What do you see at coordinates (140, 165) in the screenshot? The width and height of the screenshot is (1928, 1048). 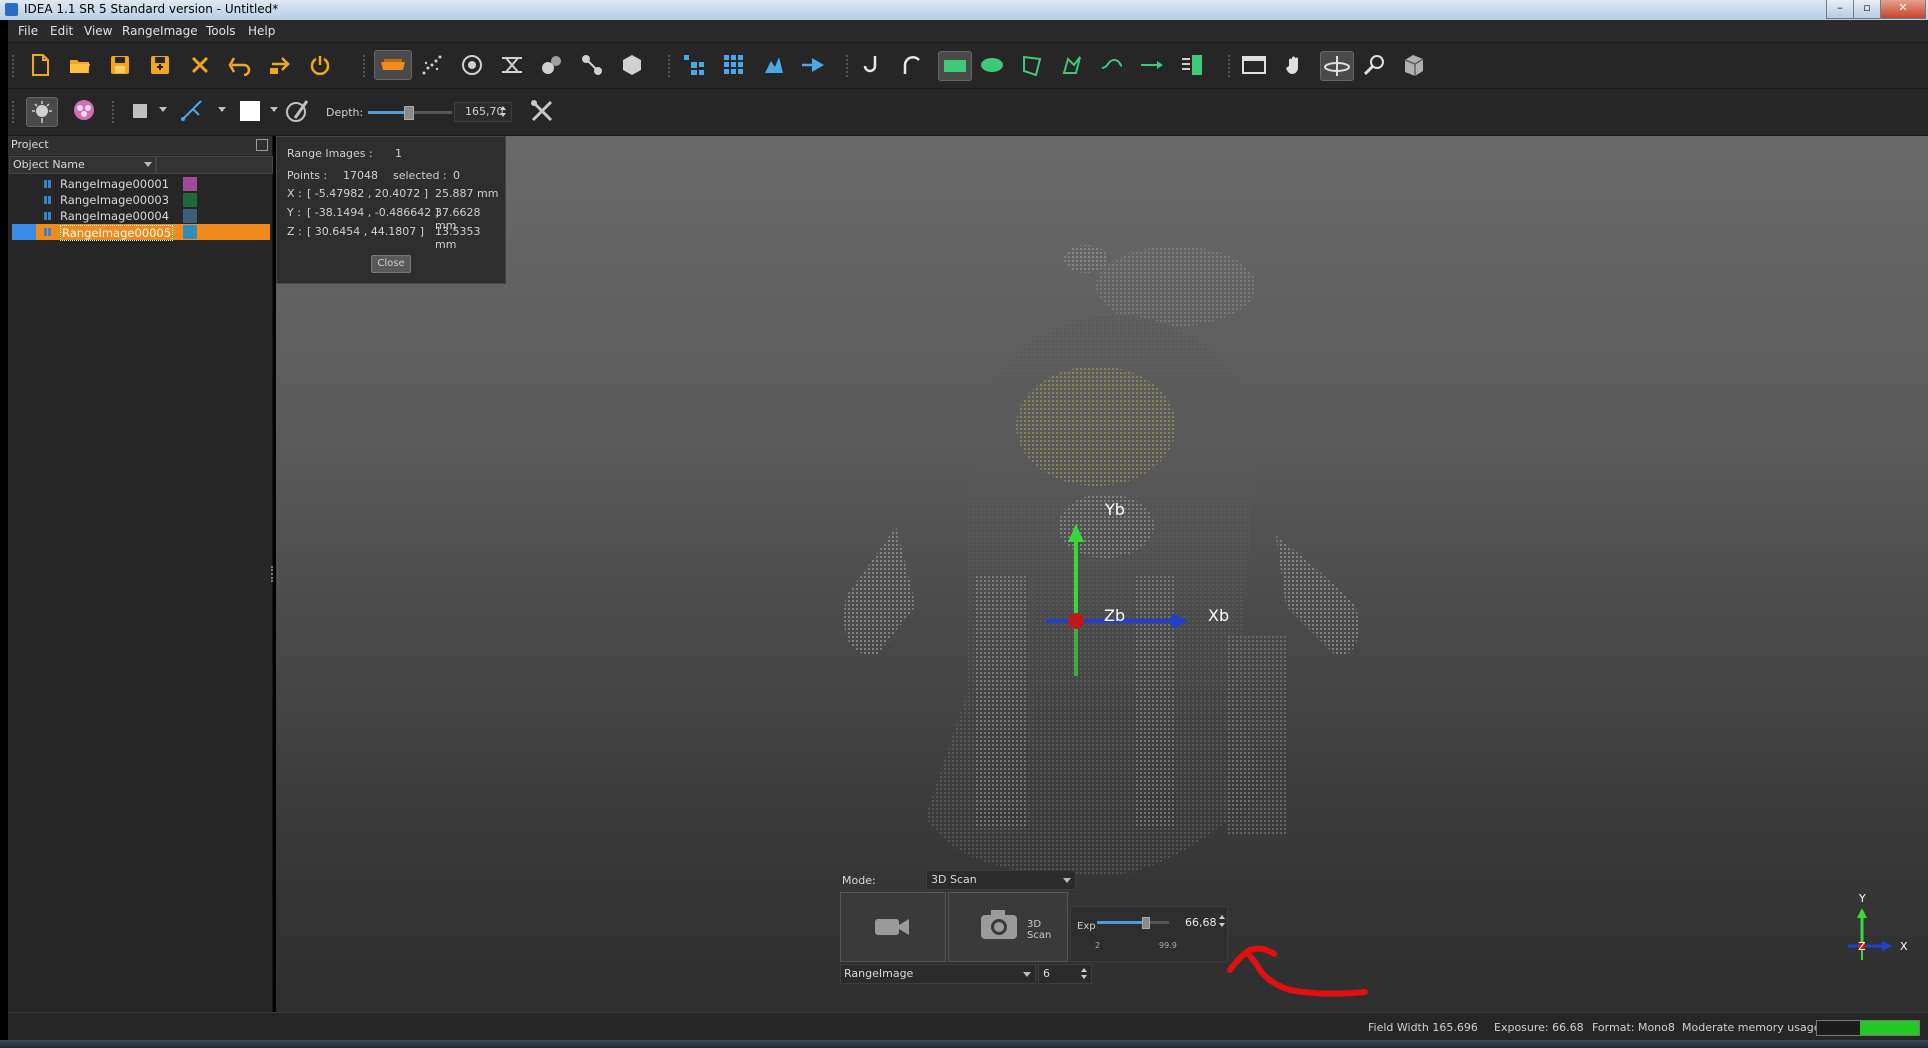 I see `column-header: Object Name` at bounding box center [140, 165].